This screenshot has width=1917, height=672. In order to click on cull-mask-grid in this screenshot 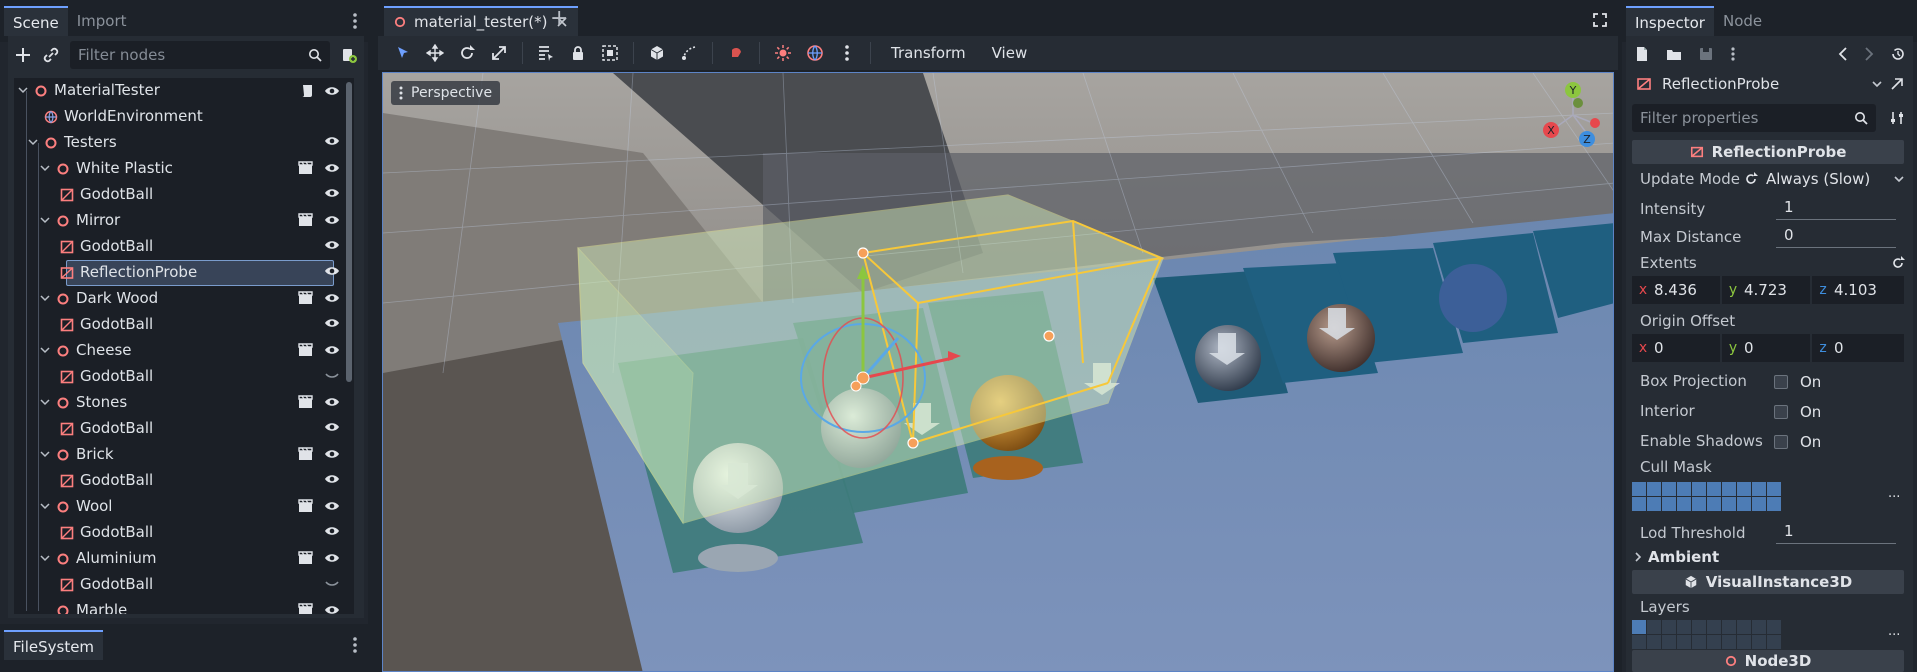, I will do `click(1706, 496)`.